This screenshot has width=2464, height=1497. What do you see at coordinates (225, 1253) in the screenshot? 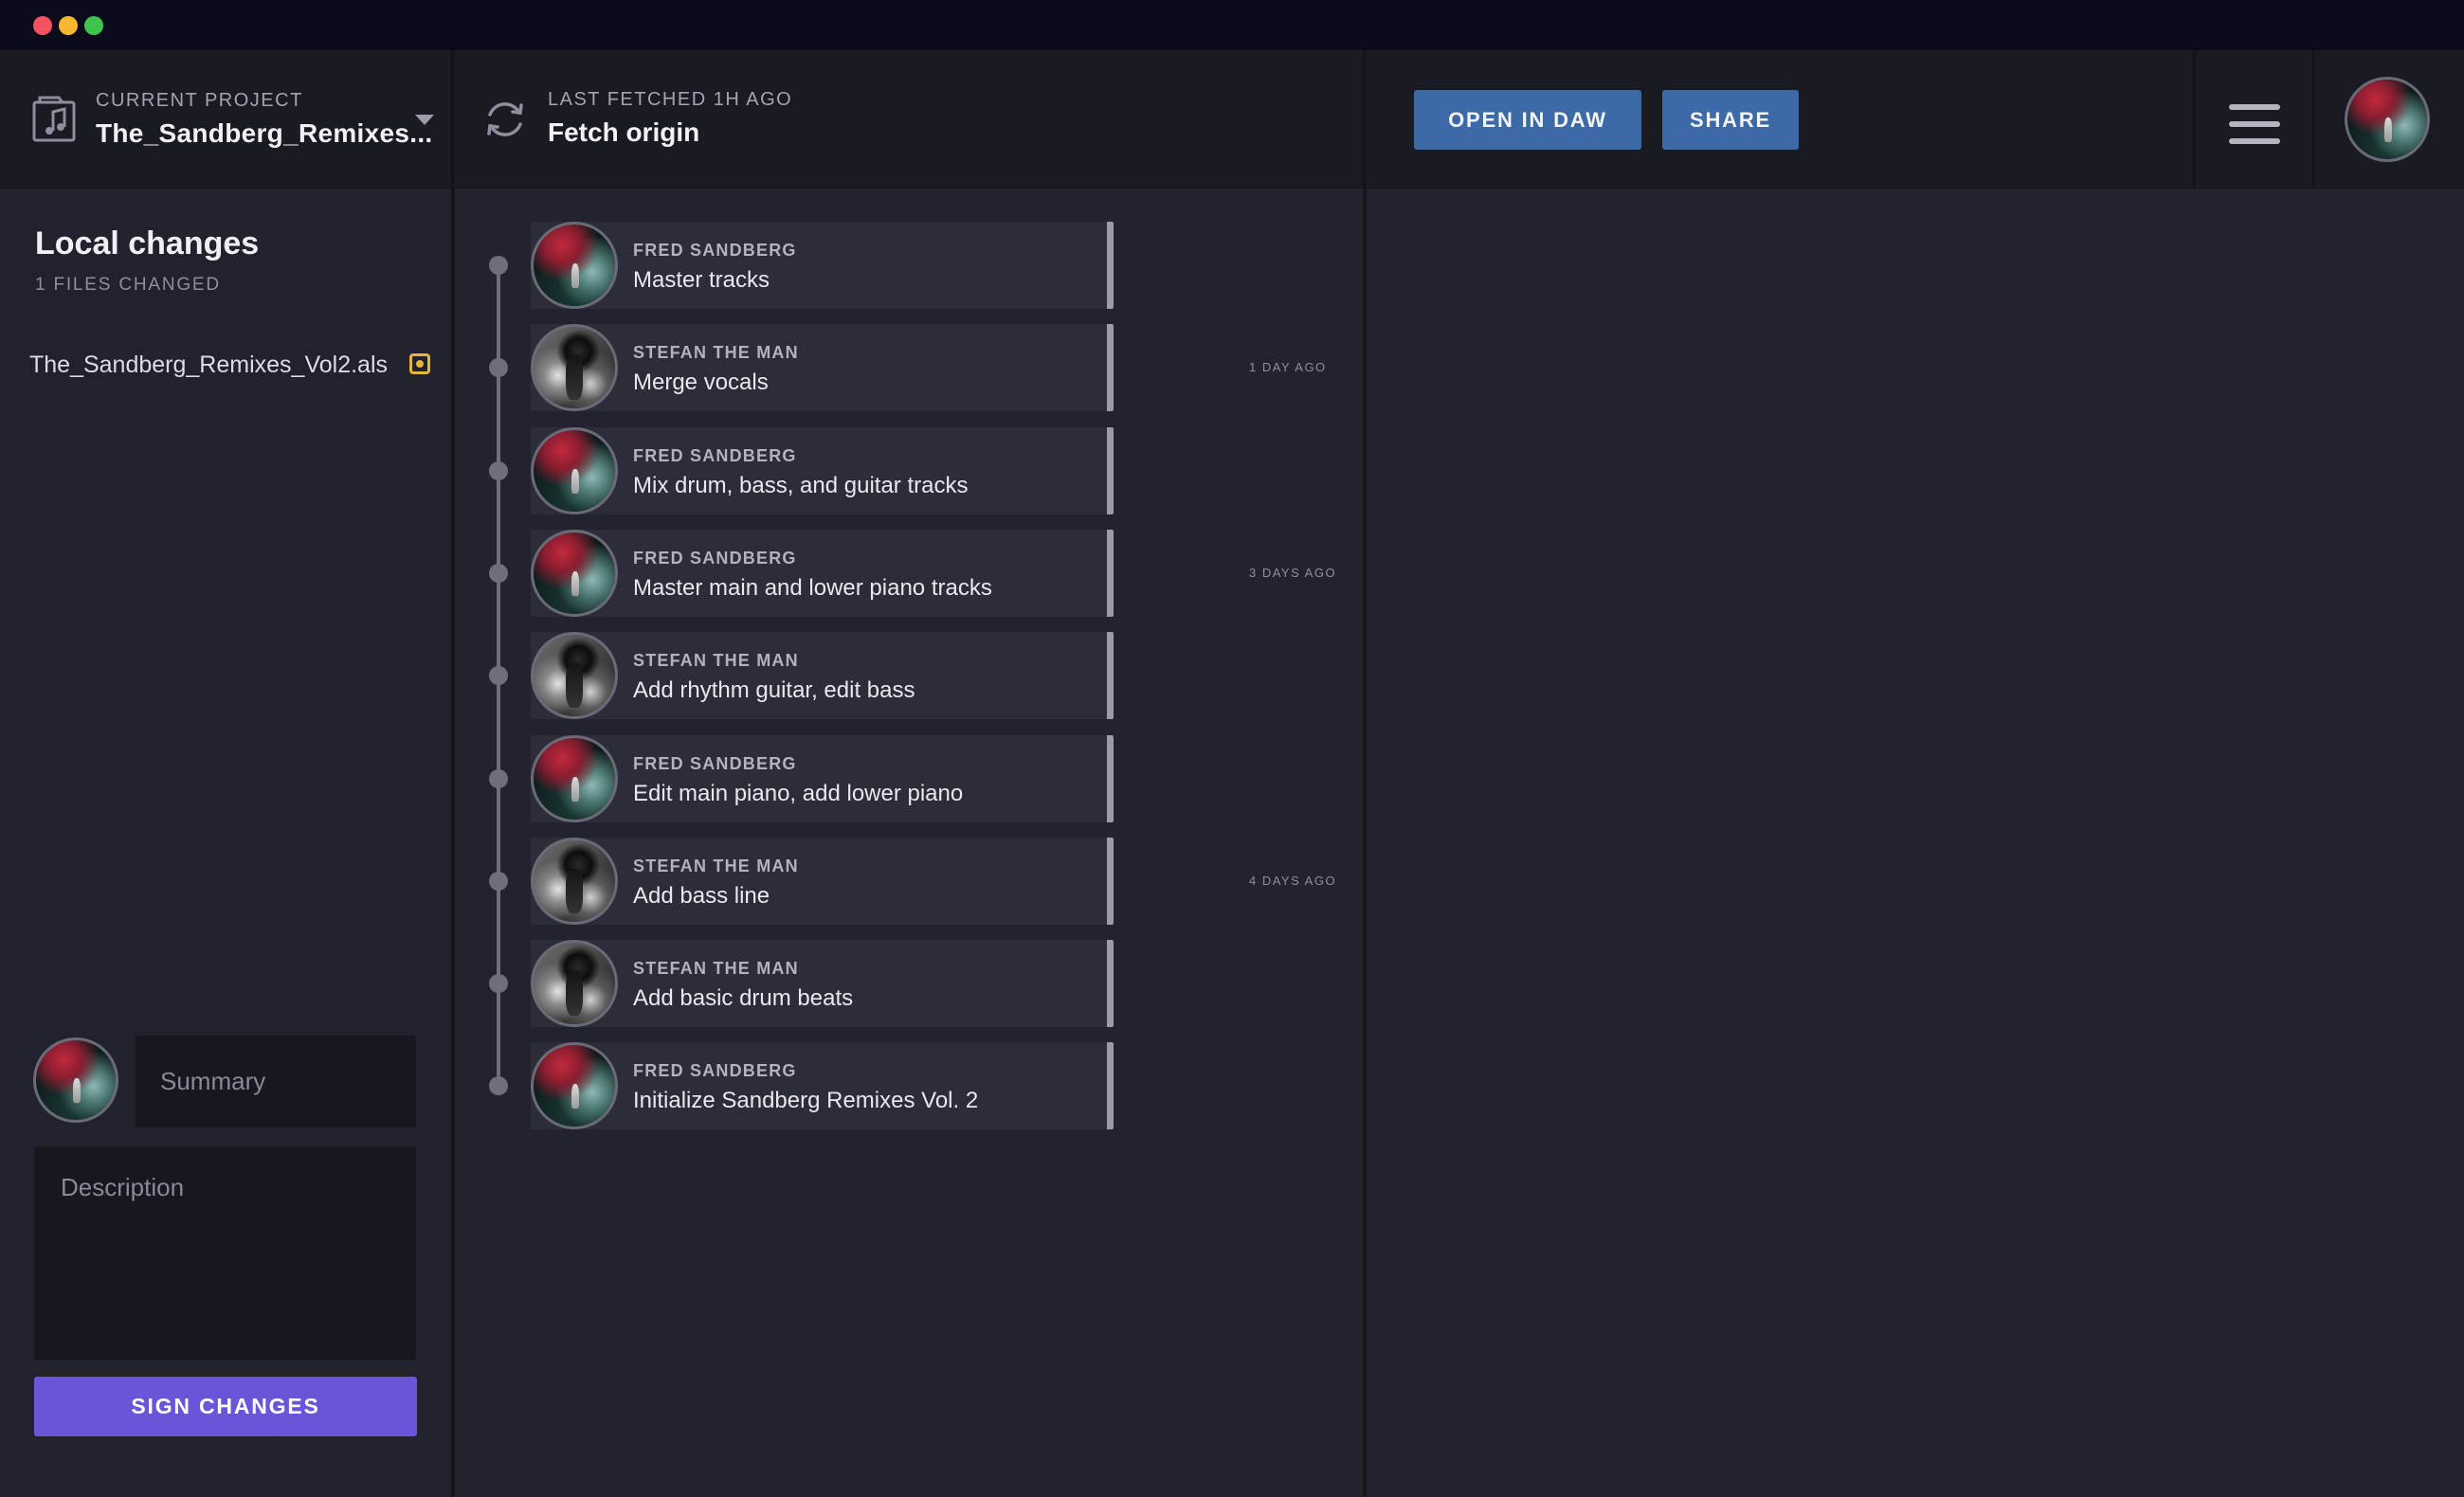
I see `description-input` at bounding box center [225, 1253].